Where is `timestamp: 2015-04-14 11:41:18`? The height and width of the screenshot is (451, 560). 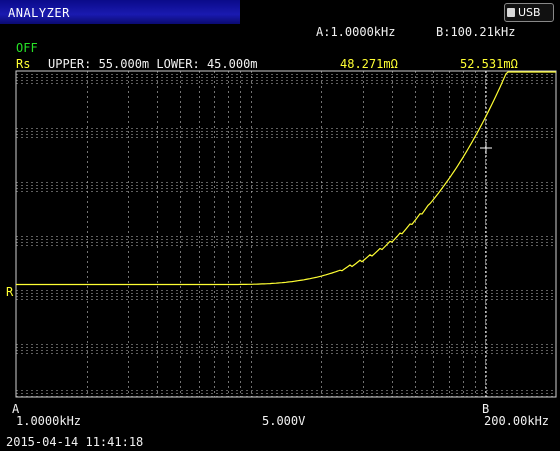
timestamp: 2015-04-14 11:41:18 is located at coordinates (75, 442).